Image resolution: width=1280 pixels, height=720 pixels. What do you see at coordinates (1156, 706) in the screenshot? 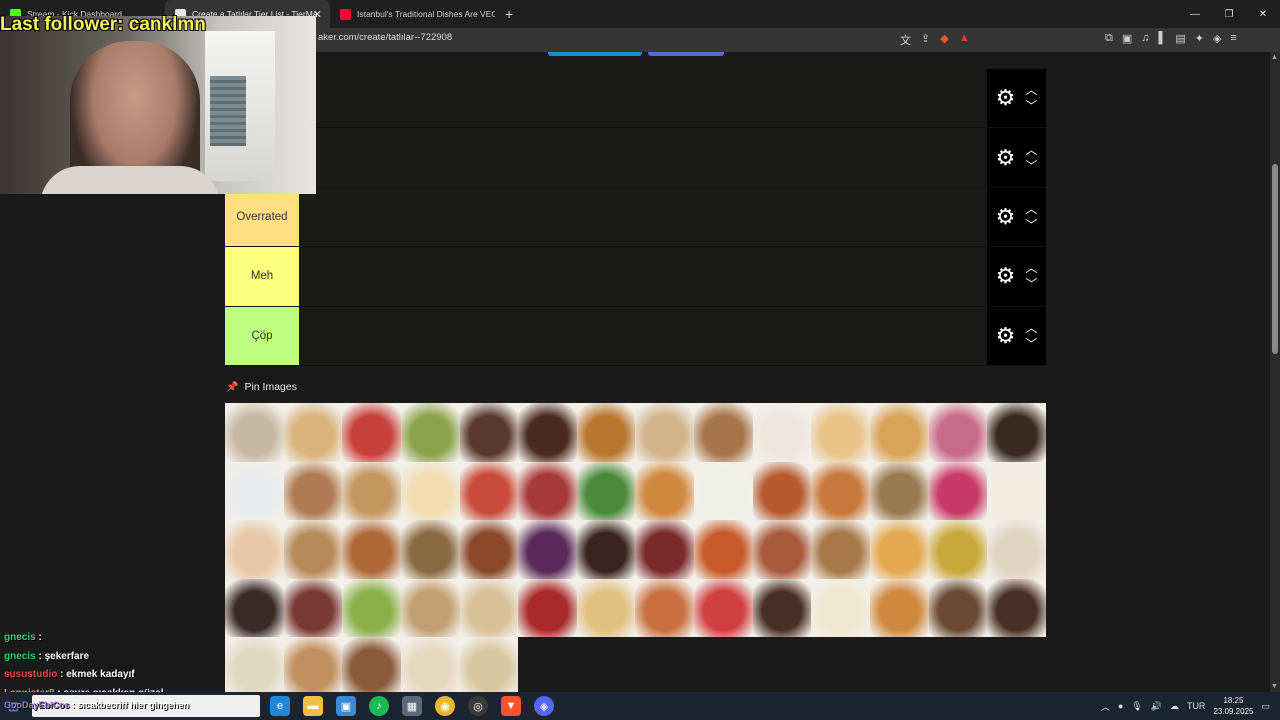
I see `volume-icon: 🔊` at bounding box center [1156, 706].